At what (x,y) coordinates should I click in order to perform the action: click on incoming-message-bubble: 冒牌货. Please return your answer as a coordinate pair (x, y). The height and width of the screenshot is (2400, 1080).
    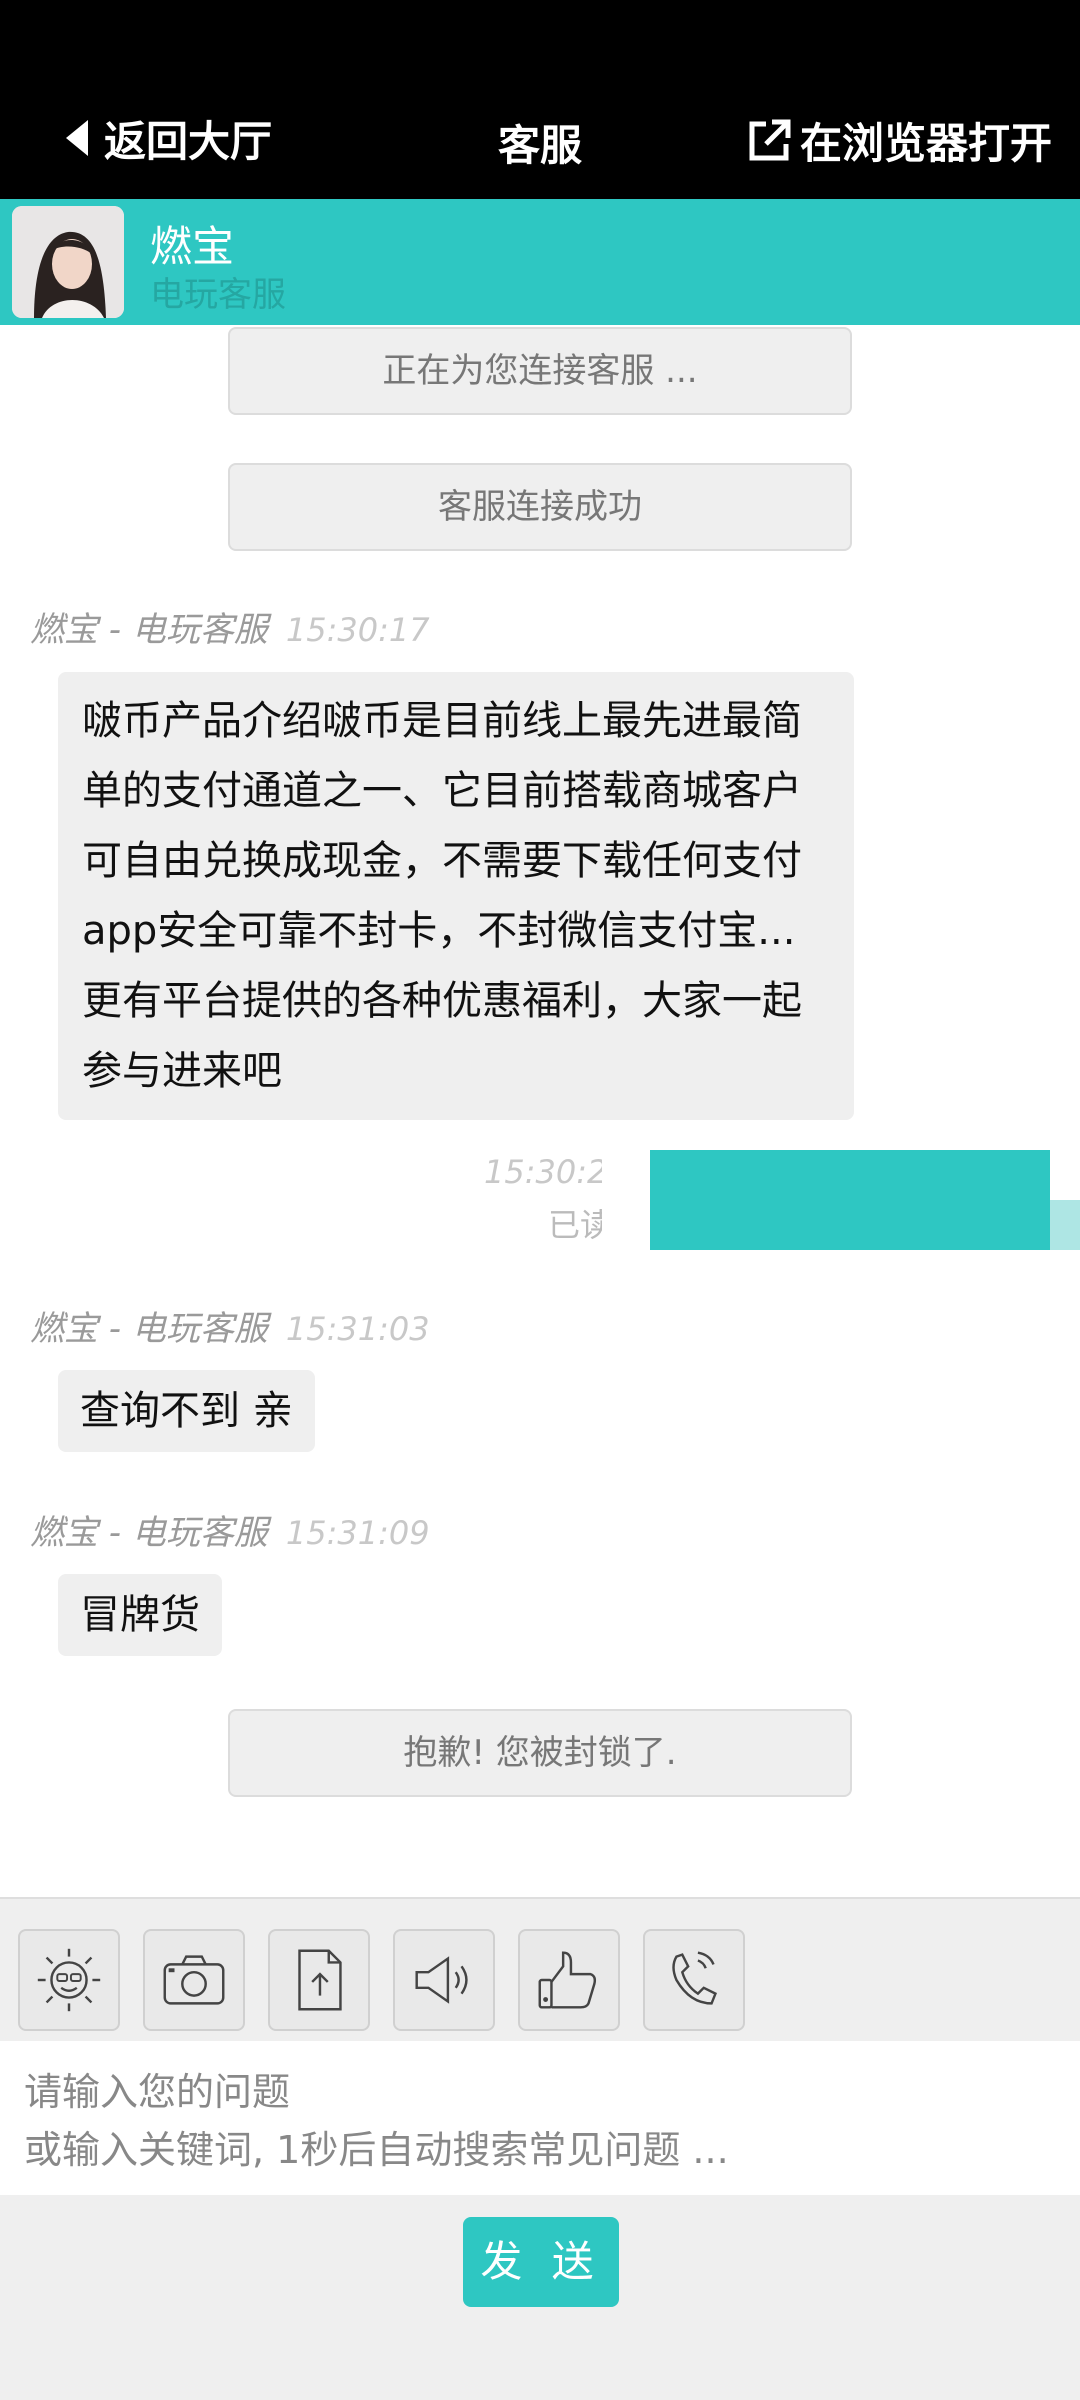
    Looking at the image, I should click on (140, 1615).